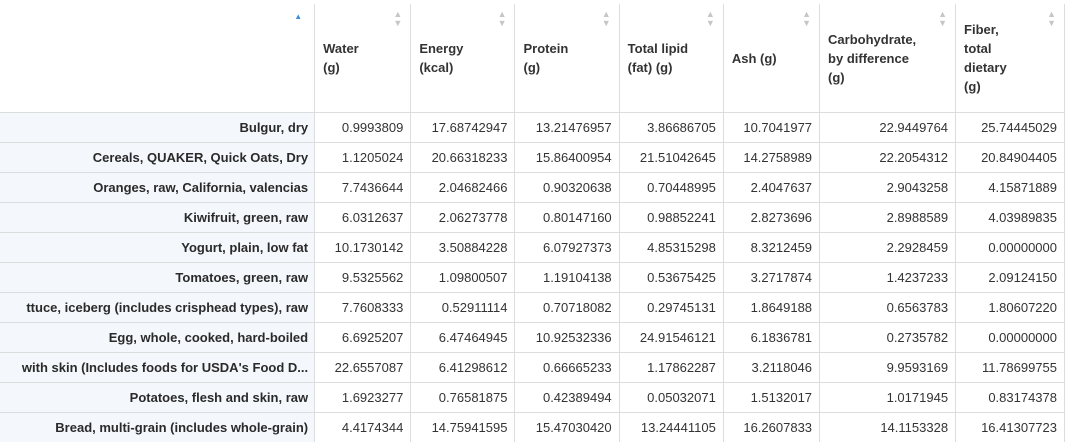 Image resolution: width=1065 pixels, height=442 pixels. I want to click on column-header-protein: Protein (g) ▲ ▼, so click(567, 58).